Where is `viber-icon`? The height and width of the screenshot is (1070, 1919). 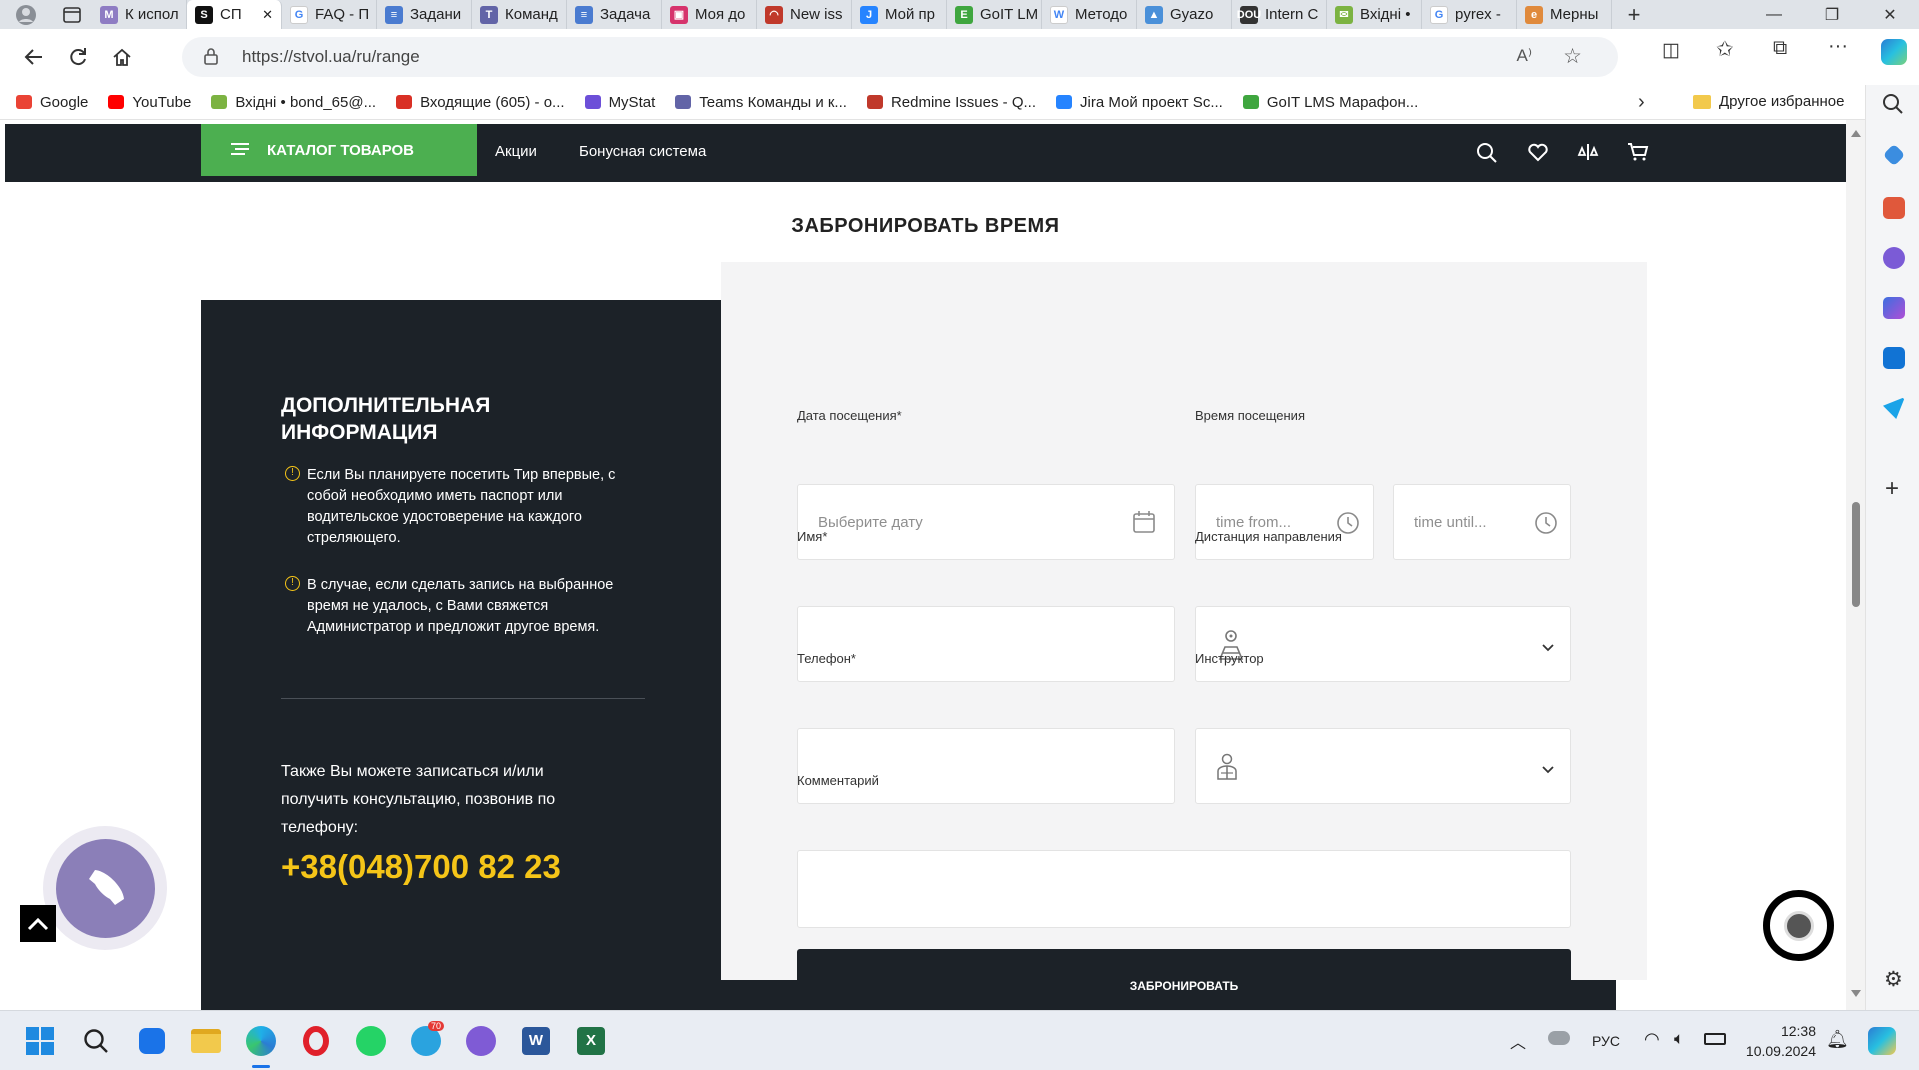
viber-icon is located at coordinates (481, 1041).